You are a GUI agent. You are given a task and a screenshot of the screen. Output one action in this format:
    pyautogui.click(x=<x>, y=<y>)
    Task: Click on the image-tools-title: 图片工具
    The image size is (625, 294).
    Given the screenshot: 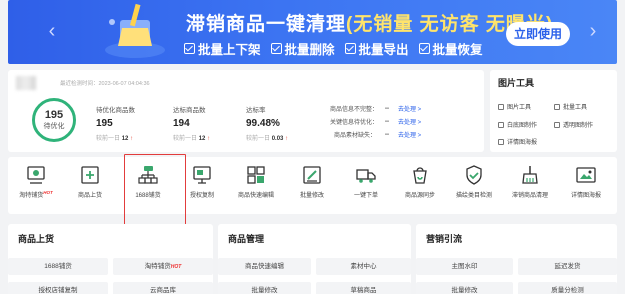 What is the action you would take?
    pyautogui.click(x=516, y=83)
    